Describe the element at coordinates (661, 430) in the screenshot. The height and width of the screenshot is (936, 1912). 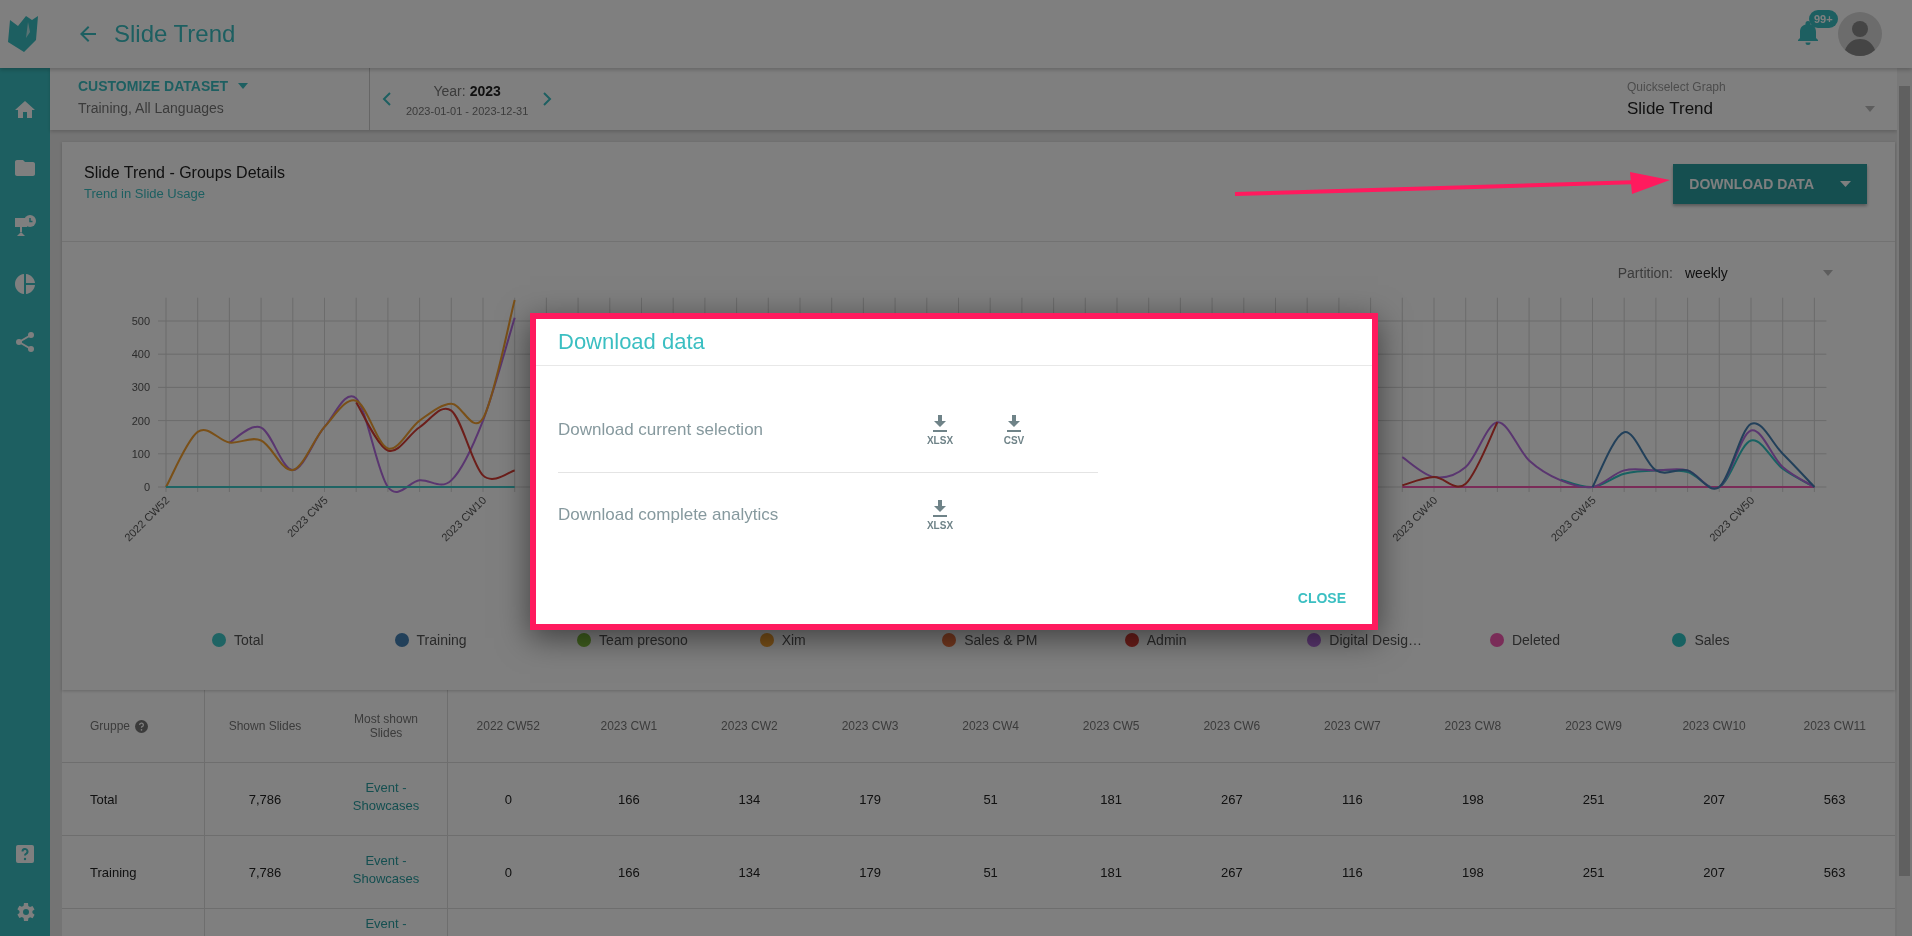
I see `option-label: Download current selection` at that location.